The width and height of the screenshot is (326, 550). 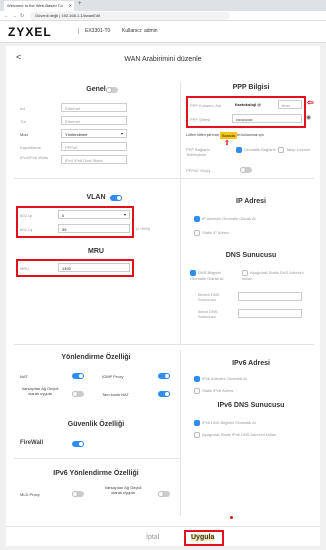 What do you see at coordinates (163, 5) in the screenshot?
I see `browser-tab-bar: Welcome to the Web-Based Co ✕ +` at bounding box center [163, 5].